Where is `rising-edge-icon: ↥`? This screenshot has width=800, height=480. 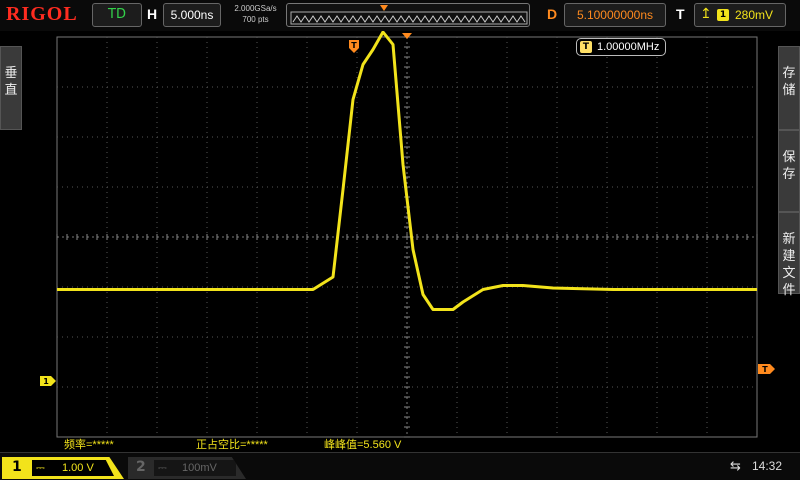 rising-edge-icon: ↥ is located at coordinates (706, 14).